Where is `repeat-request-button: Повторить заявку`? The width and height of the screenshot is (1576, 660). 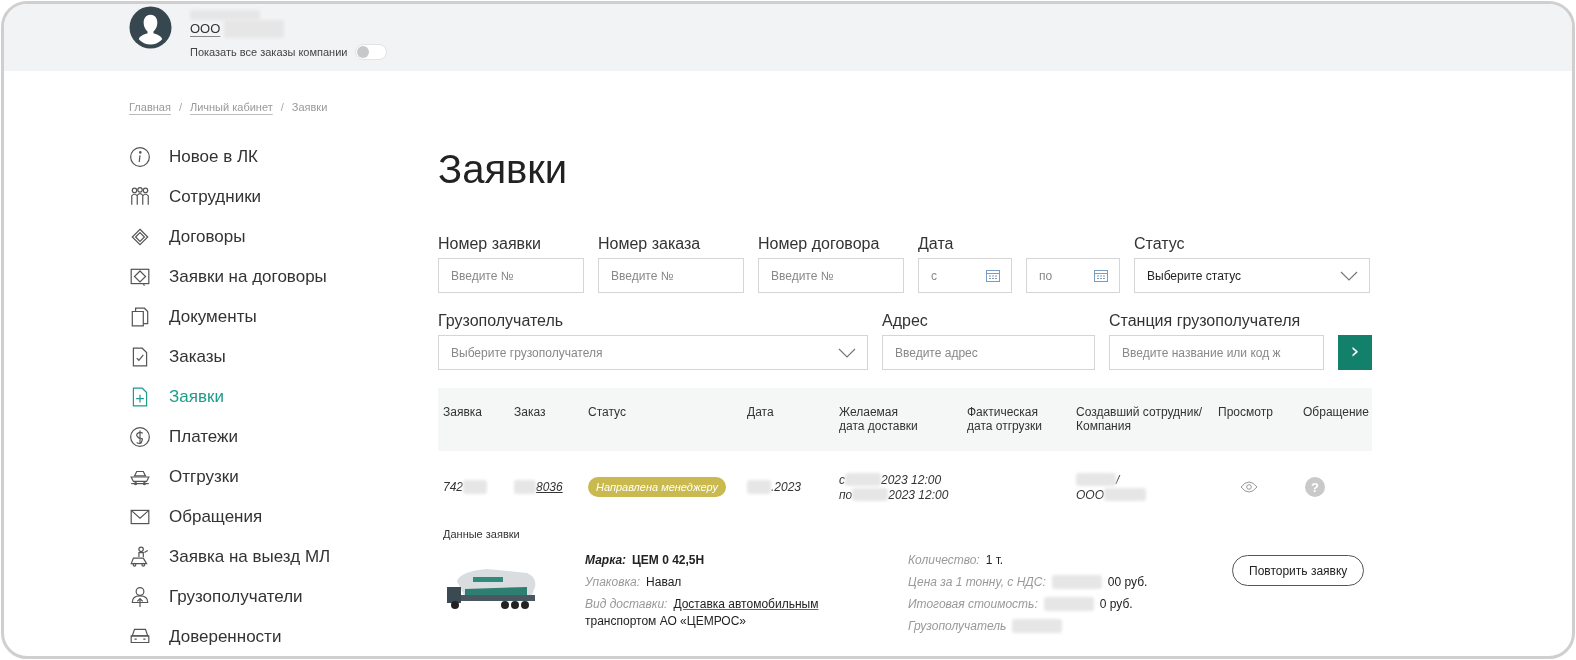
repeat-request-button: Повторить заявку is located at coordinates (1298, 570).